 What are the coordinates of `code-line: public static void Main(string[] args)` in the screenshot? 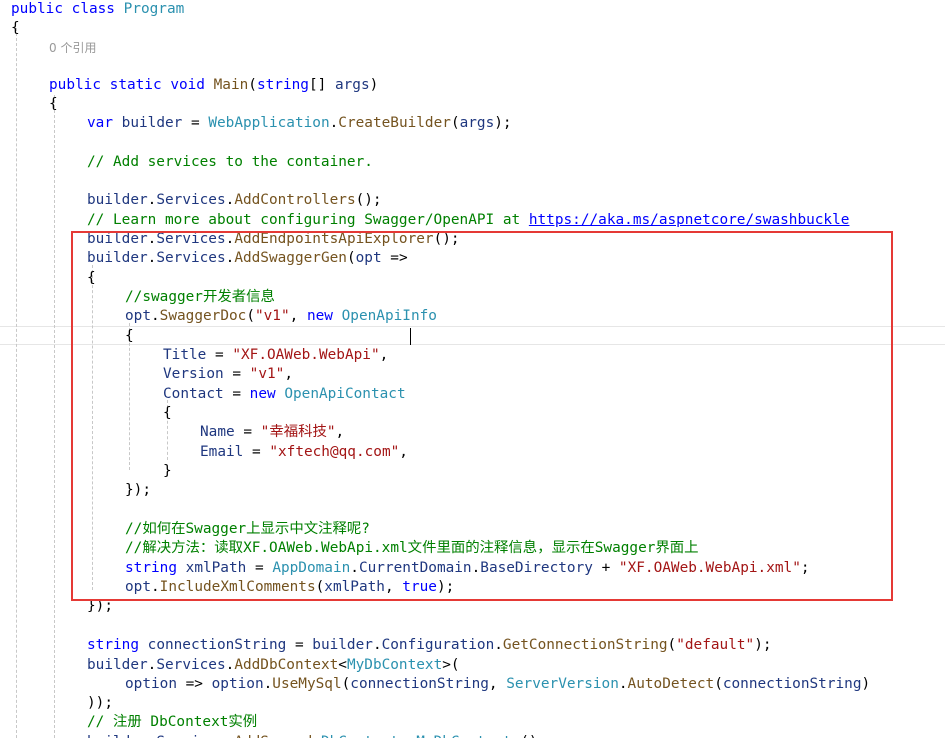 It's located at (213, 85).